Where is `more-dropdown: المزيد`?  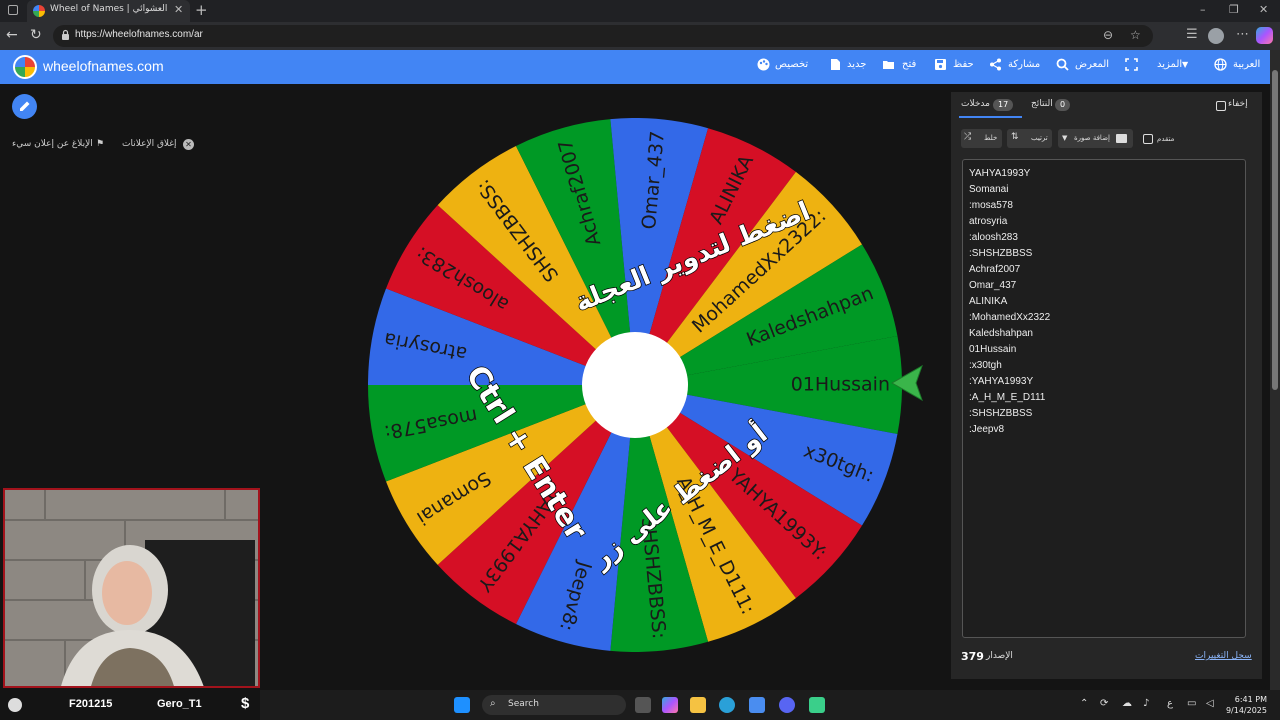
more-dropdown: المزيد is located at coordinates (1169, 64).